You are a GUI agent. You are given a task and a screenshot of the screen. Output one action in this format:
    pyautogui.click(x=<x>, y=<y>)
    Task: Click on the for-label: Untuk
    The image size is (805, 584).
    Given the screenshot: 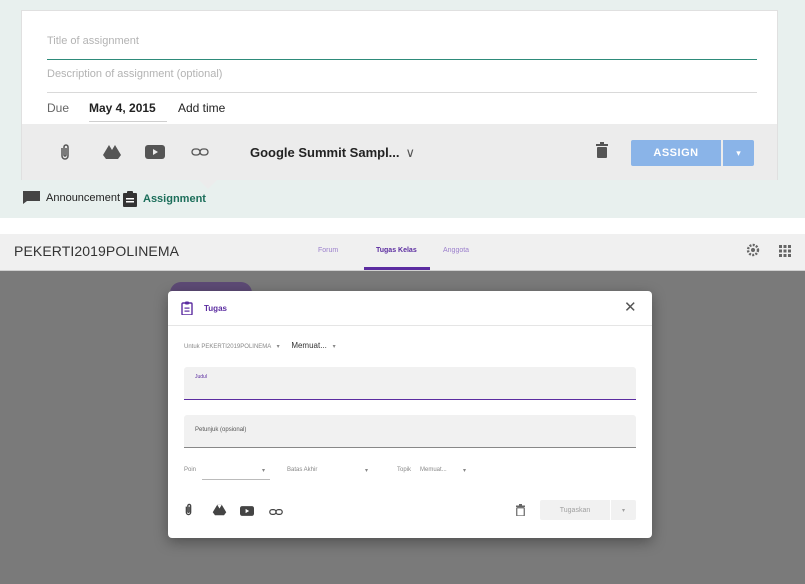 What is the action you would take?
    pyautogui.click(x=192, y=347)
    